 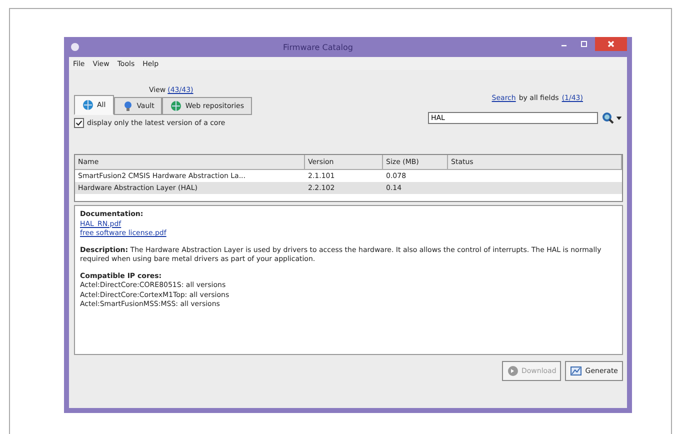 I want to click on search-button, so click(x=612, y=118).